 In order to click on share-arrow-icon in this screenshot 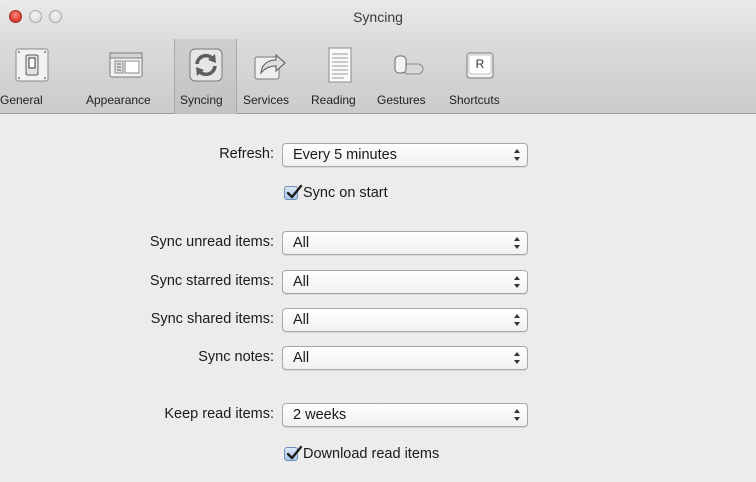, I will do `click(270, 65)`.